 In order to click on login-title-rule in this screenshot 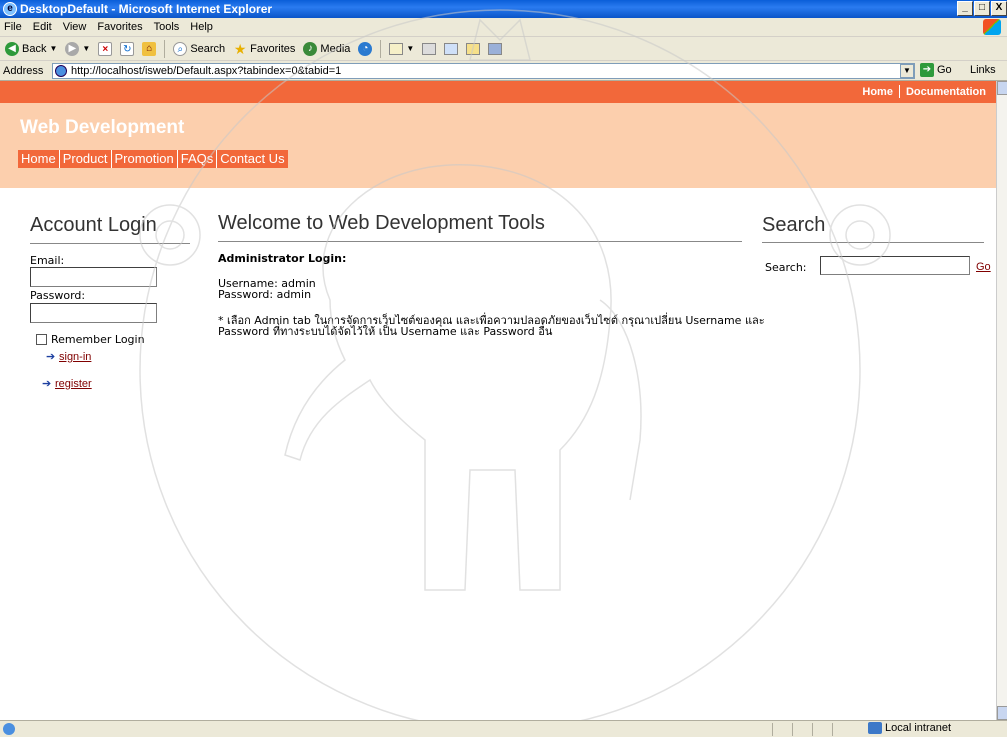, I will do `click(110, 243)`.